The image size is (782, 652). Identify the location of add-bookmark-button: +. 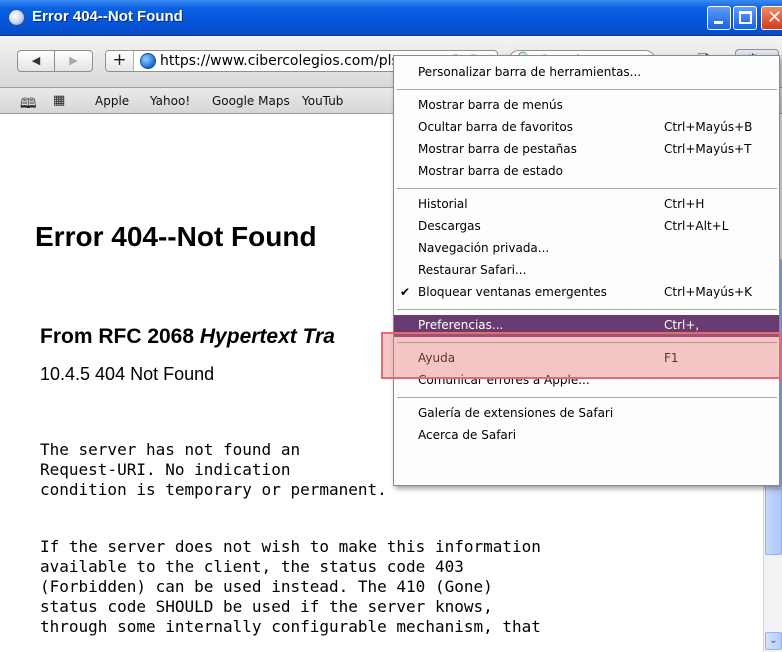
(120, 61).